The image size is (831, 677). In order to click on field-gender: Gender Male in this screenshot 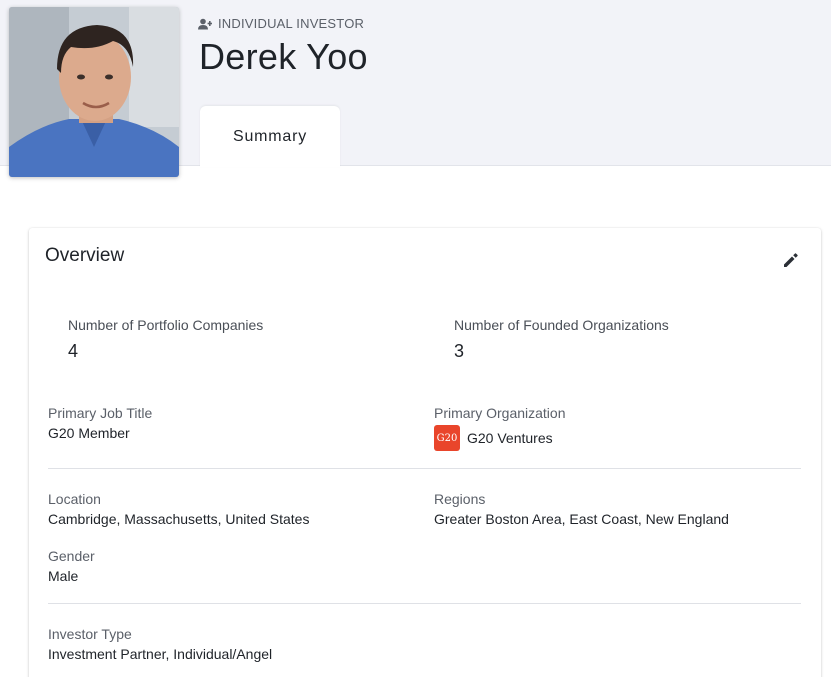, I will do `click(71, 566)`.